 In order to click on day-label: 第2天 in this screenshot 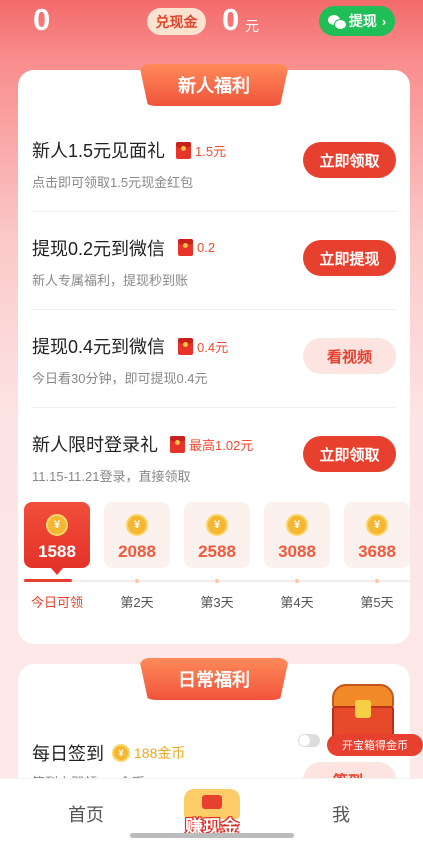, I will do `click(137, 602)`.